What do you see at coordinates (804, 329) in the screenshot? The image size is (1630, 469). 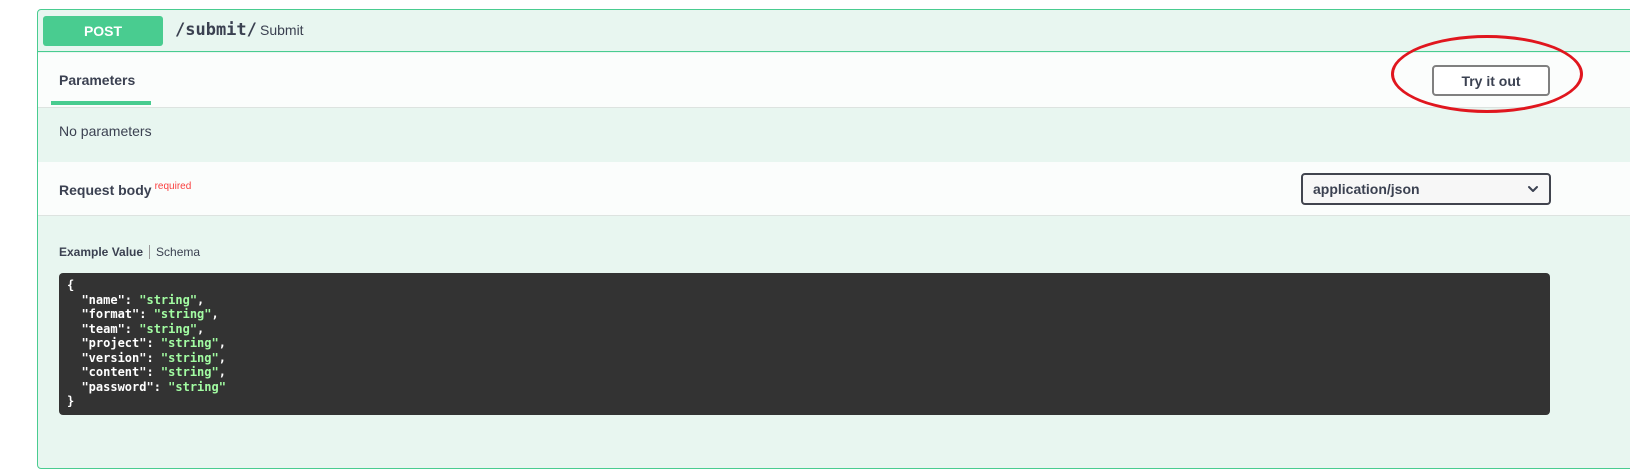 I see `code-line: "team": "string",` at bounding box center [804, 329].